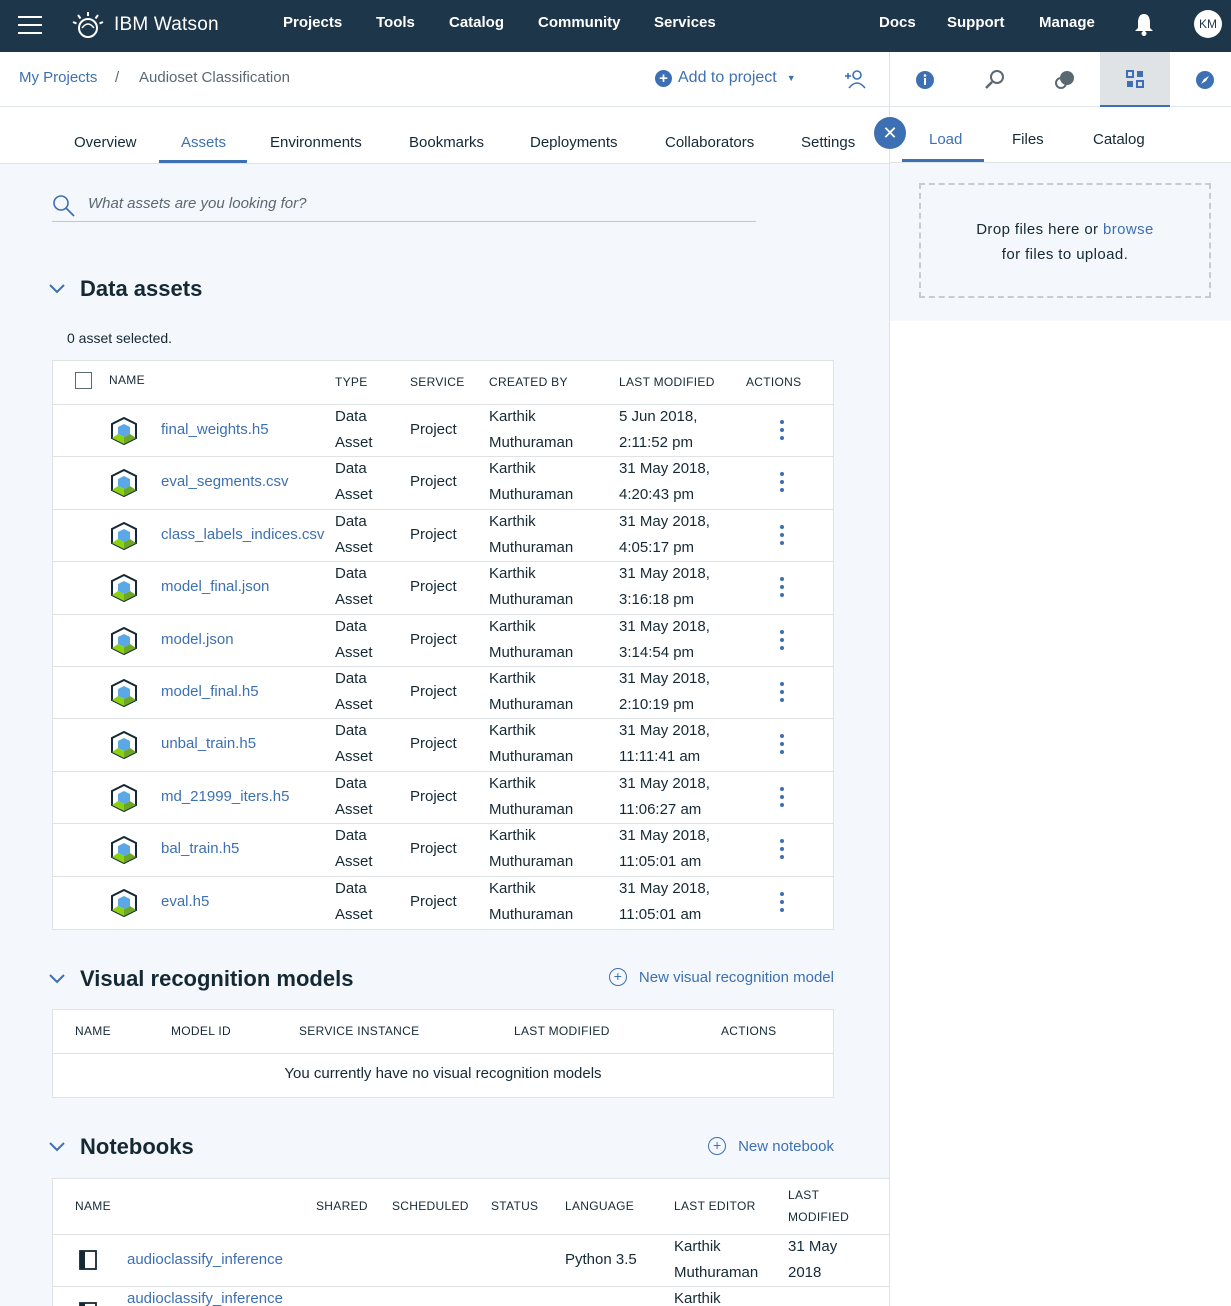 The height and width of the screenshot is (1306, 1231). What do you see at coordinates (83, 380) in the screenshot?
I see `select-all-checkbox` at bounding box center [83, 380].